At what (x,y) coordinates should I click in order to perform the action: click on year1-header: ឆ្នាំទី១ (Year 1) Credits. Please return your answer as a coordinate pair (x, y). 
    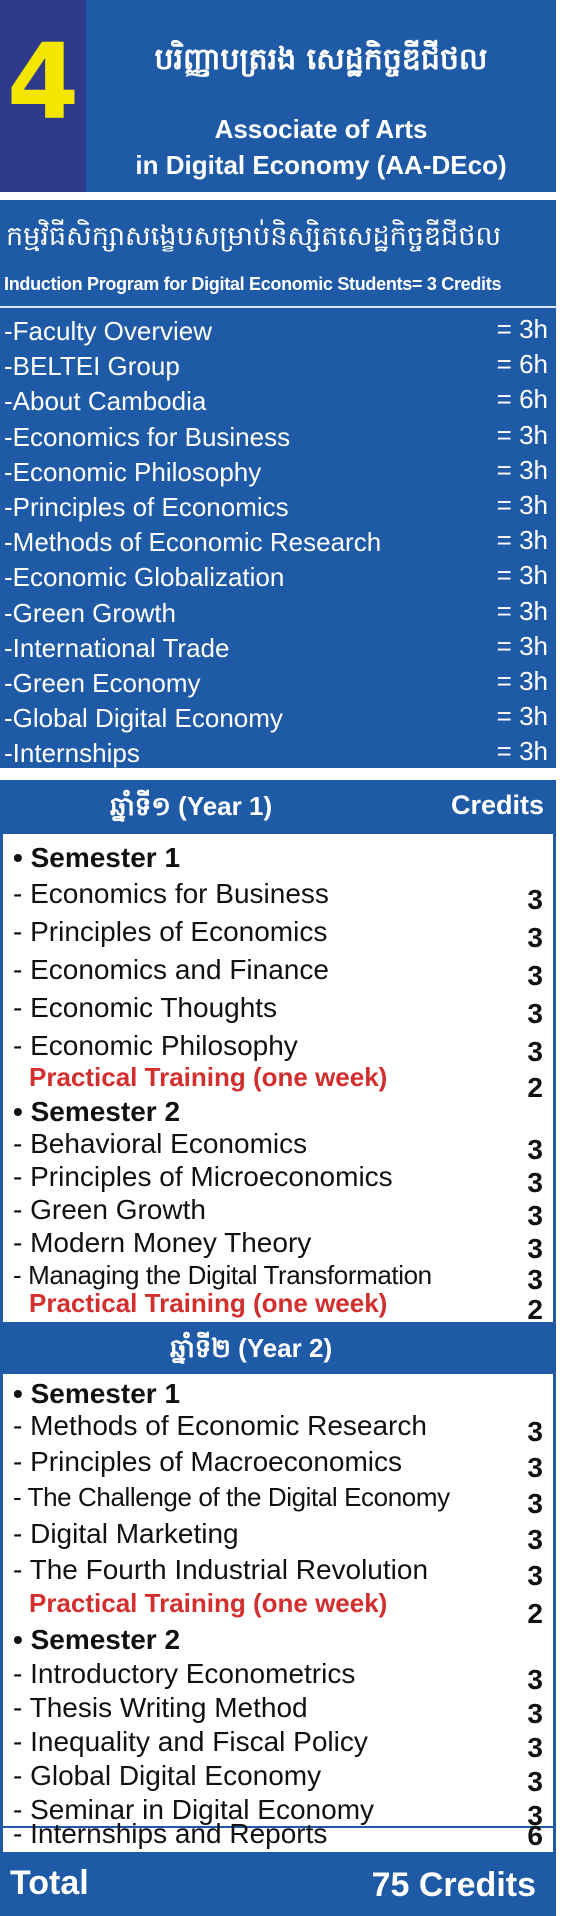
    Looking at the image, I should click on (278, 807).